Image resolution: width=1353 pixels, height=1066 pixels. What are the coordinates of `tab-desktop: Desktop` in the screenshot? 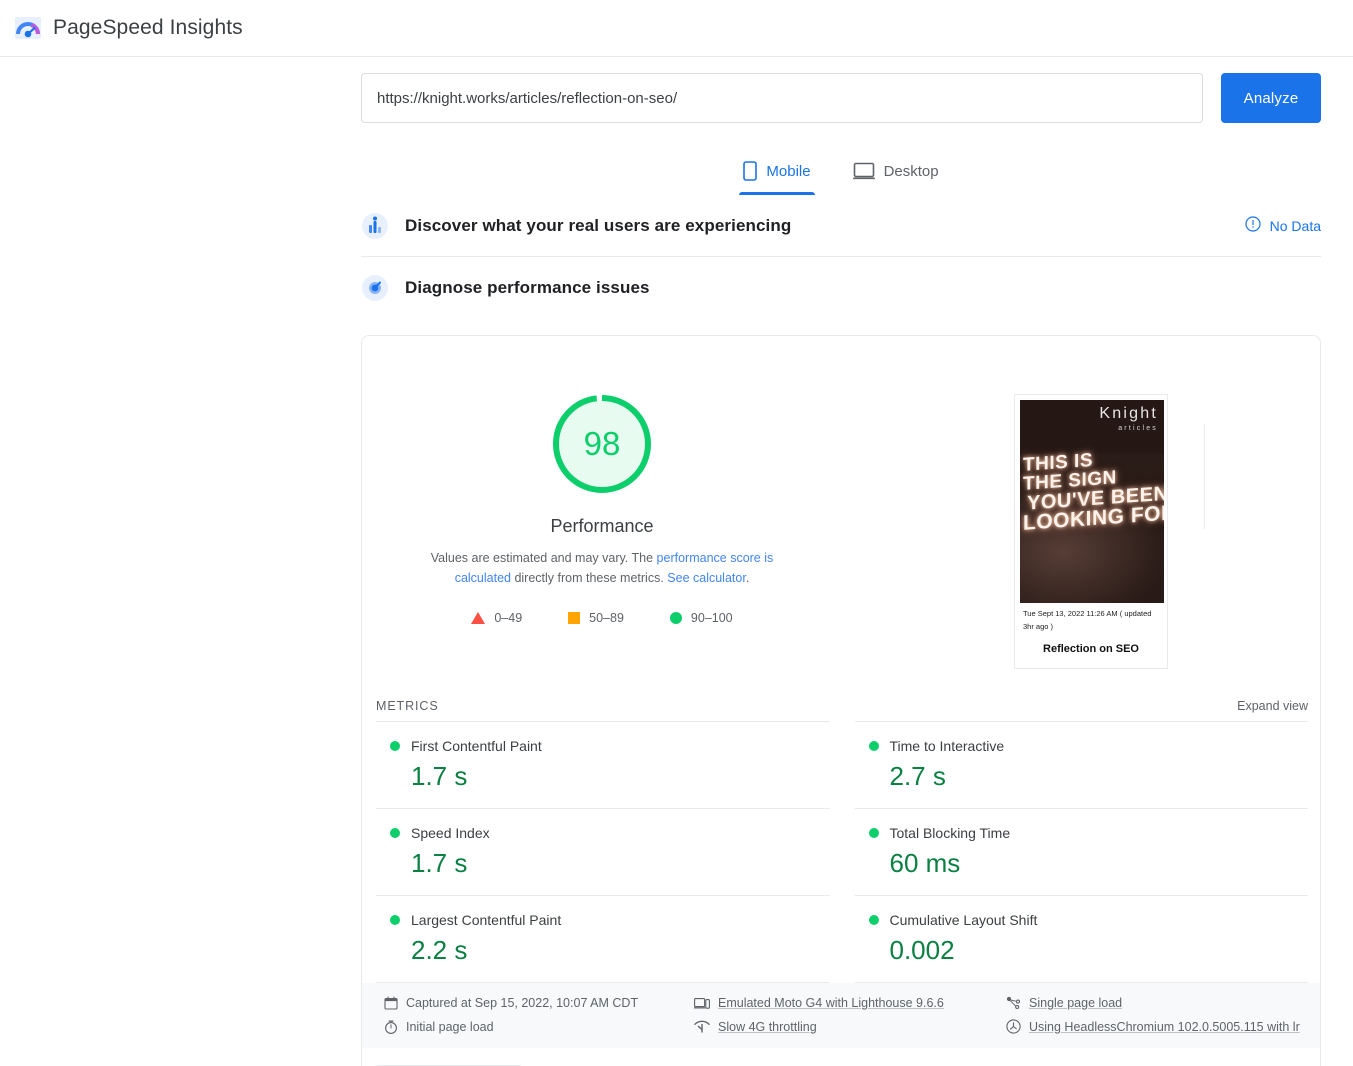 It's located at (896, 175).